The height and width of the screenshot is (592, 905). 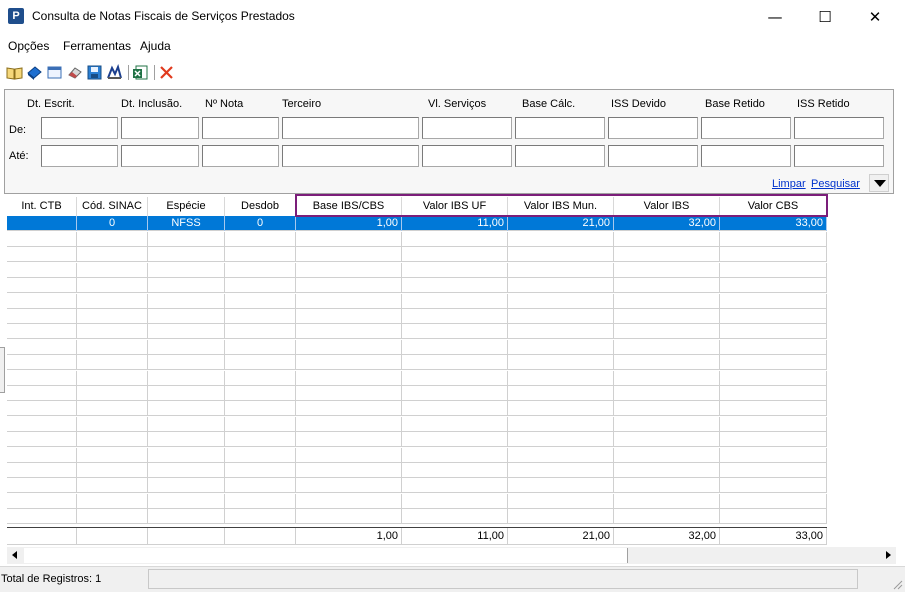 I want to click on close-button: ✕, so click(x=875, y=17).